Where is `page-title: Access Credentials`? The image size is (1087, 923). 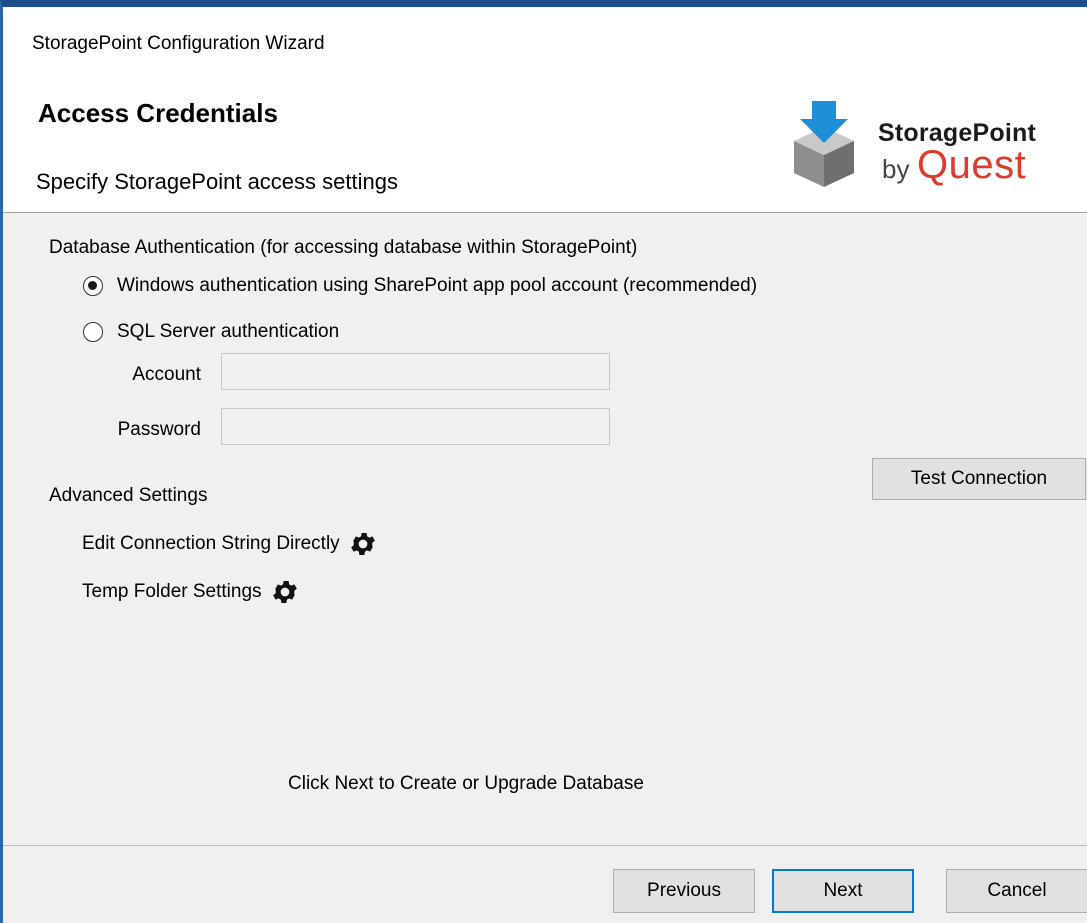 page-title: Access Credentials is located at coordinates (158, 113).